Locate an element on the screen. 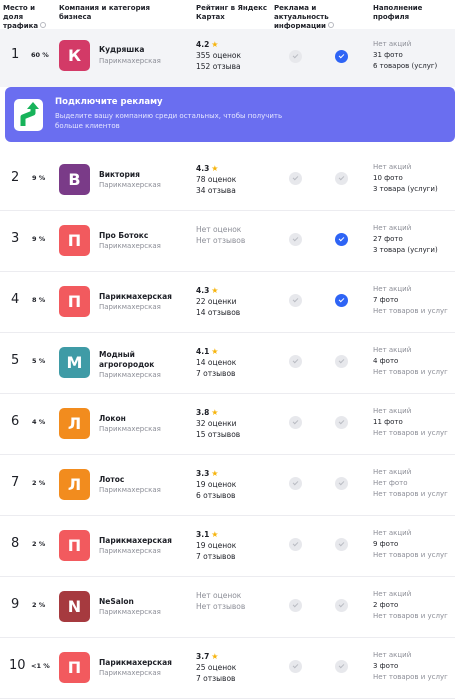 The height and width of the screenshot is (699, 455). rating-block: 4.3 ★ 78 оценок 34 отзыва is located at coordinates (216, 179).